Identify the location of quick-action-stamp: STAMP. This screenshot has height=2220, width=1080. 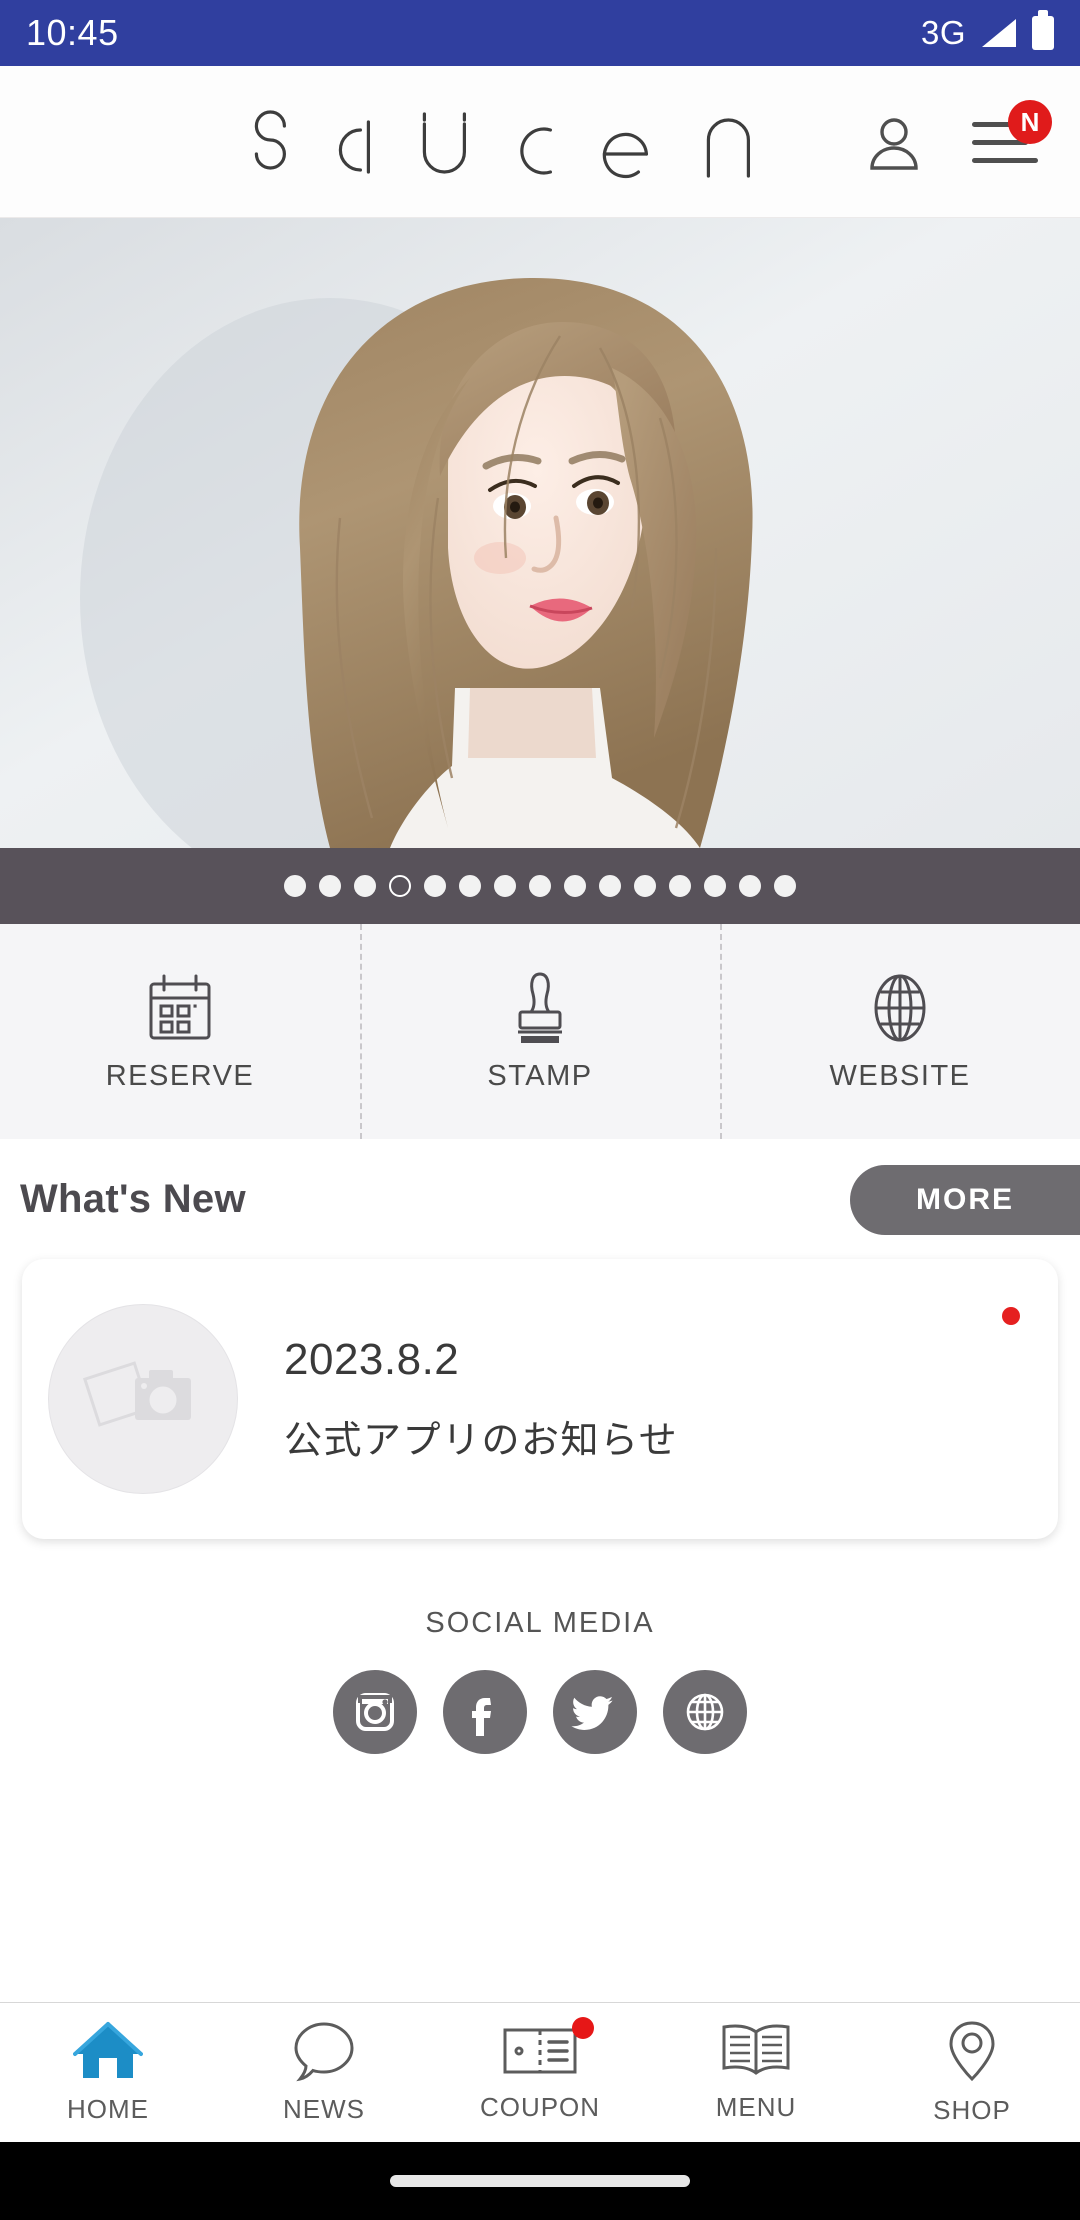
(540, 1031).